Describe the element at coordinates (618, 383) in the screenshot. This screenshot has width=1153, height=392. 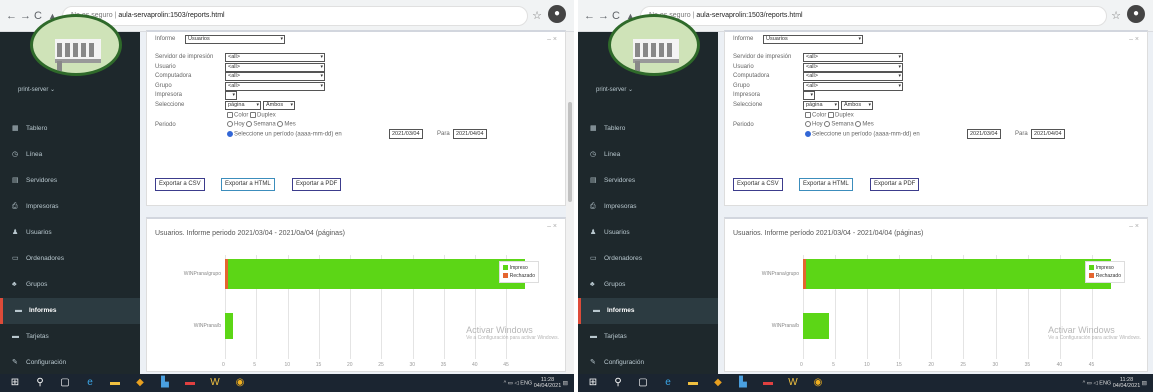
I see `search-icon: ⚲` at that location.